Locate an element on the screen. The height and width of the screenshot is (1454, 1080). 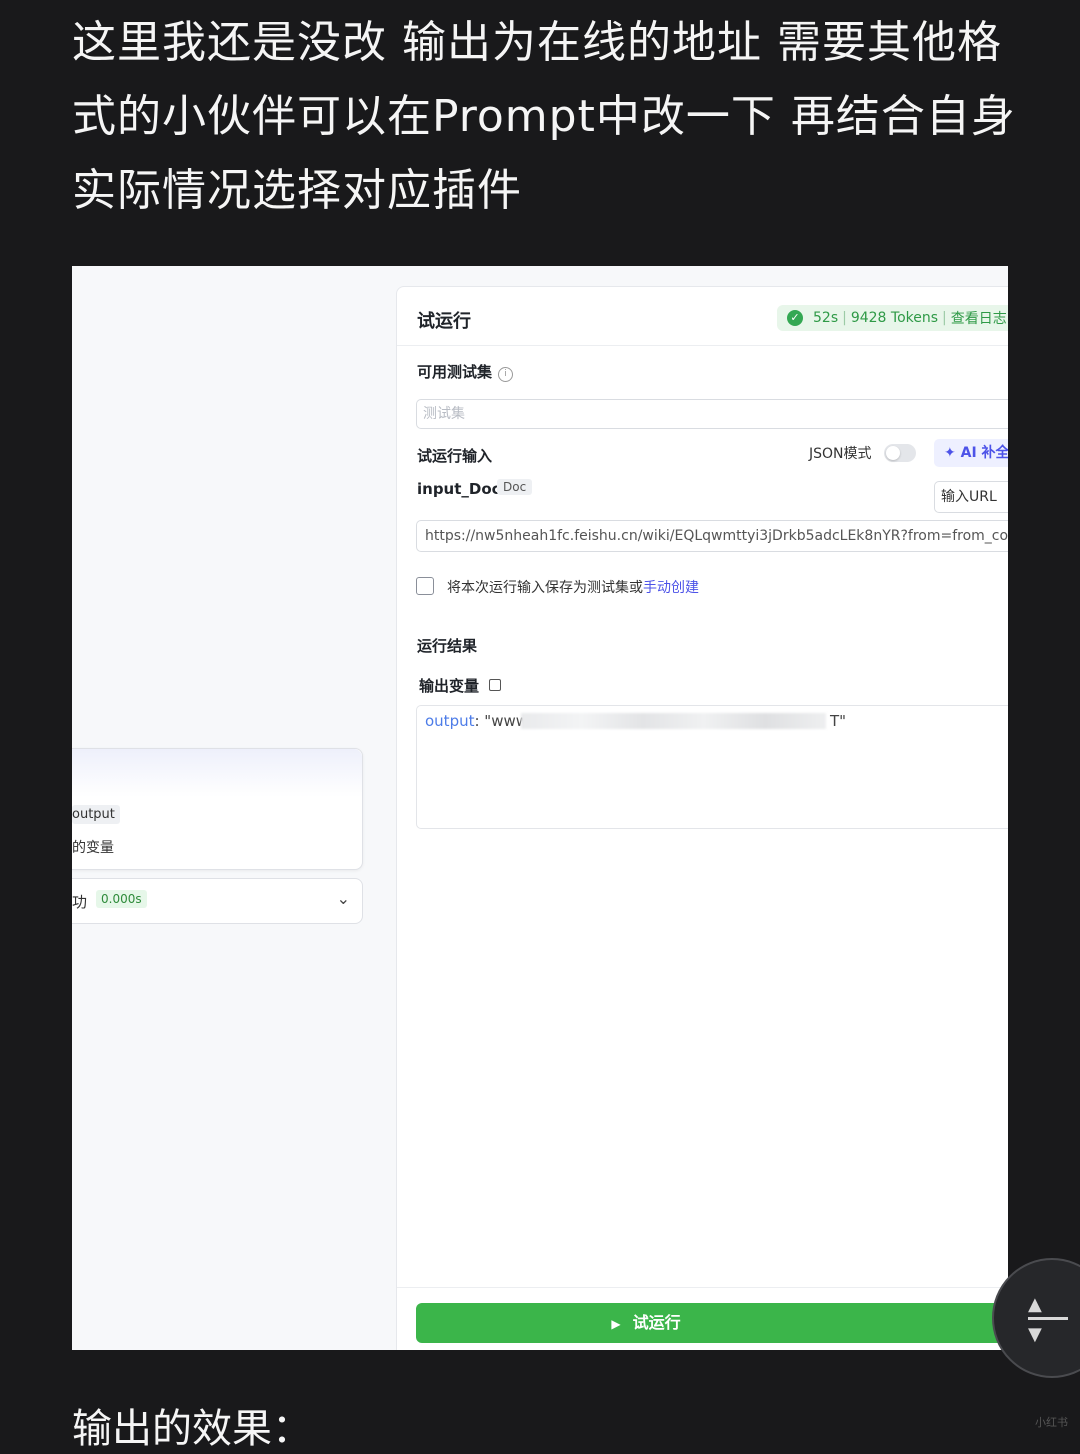
run-tokens: 9428 Tokens is located at coordinates (894, 318).